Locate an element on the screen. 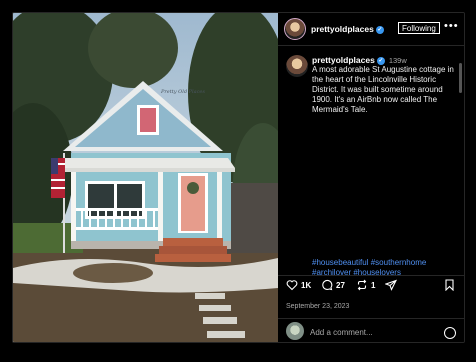 This screenshot has width=476, height=362. following-button: Following is located at coordinates (419, 28).